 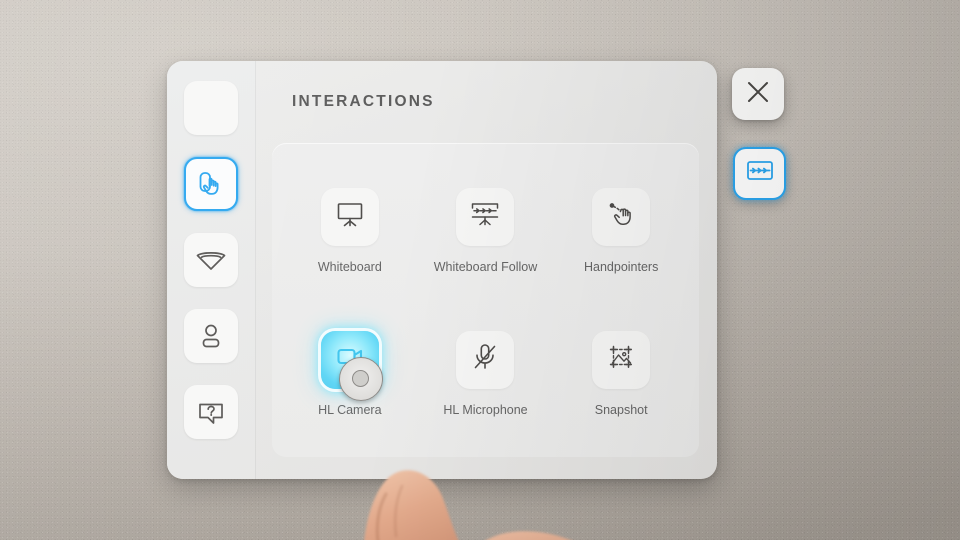 What do you see at coordinates (363, 101) in the screenshot?
I see `page-title: INTERACTIONS` at bounding box center [363, 101].